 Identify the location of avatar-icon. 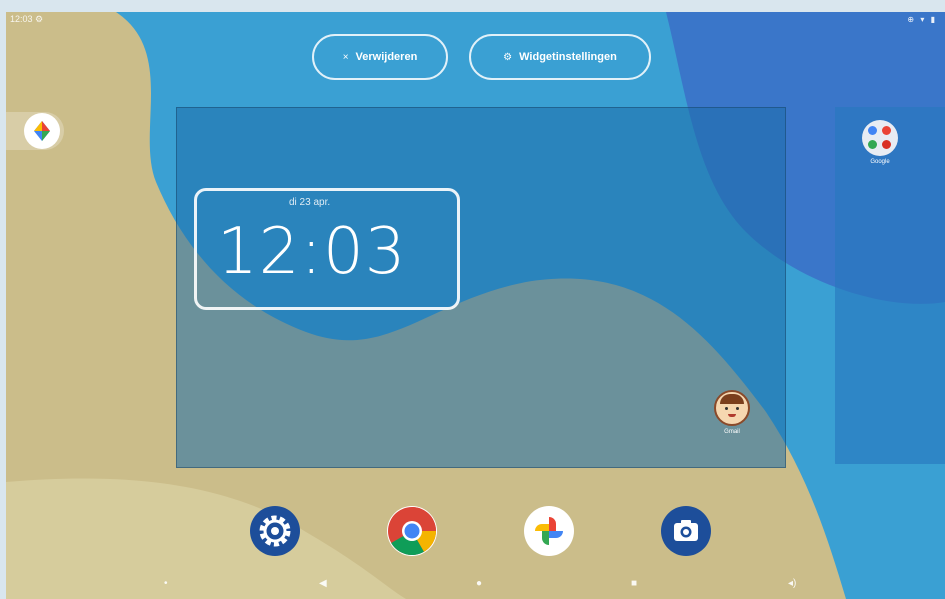
(732, 408).